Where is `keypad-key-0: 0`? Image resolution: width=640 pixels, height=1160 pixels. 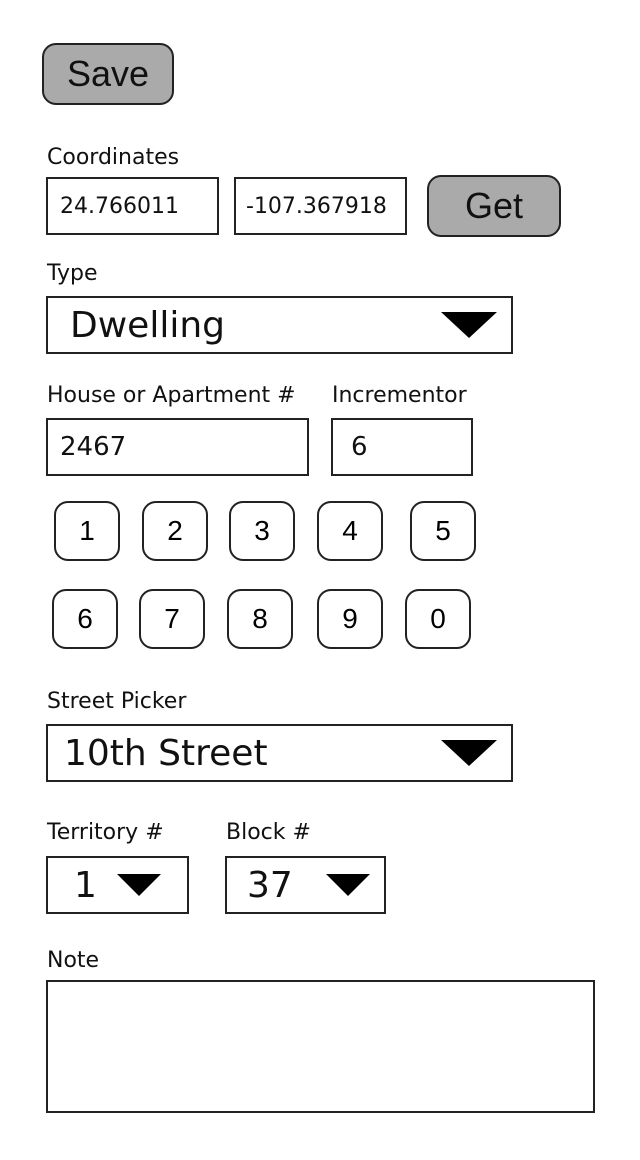
keypad-key-0: 0 is located at coordinates (438, 619).